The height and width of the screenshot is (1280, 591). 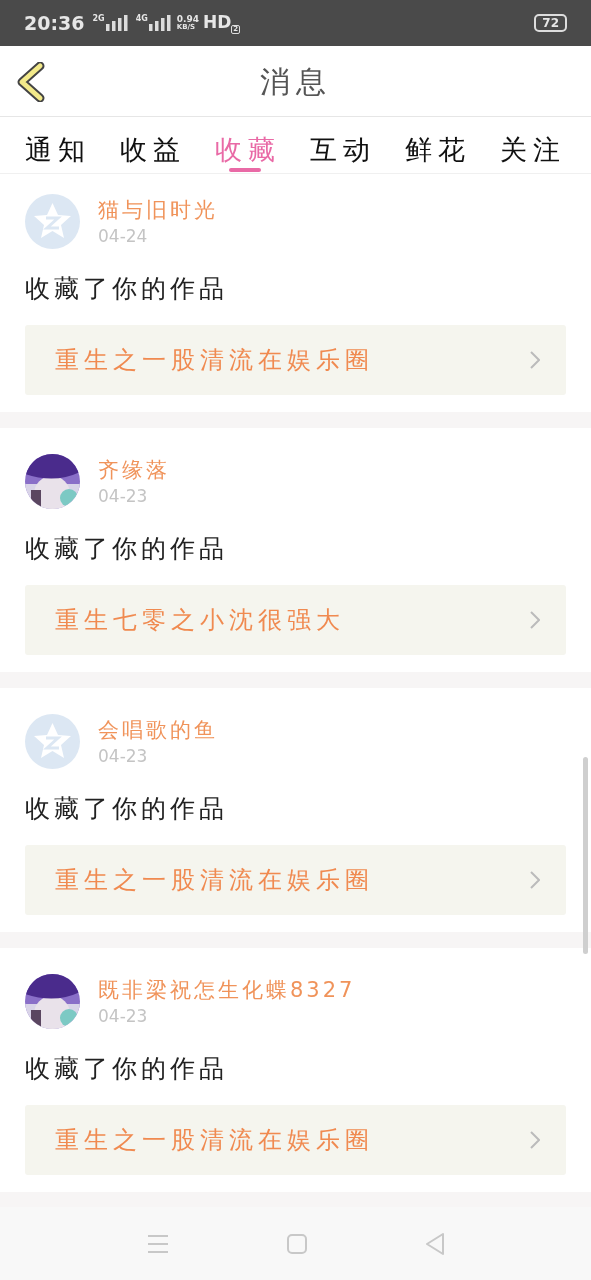 What do you see at coordinates (295, 81) in the screenshot?
I see `page-title: 消息` at bounding box center [295, 81].